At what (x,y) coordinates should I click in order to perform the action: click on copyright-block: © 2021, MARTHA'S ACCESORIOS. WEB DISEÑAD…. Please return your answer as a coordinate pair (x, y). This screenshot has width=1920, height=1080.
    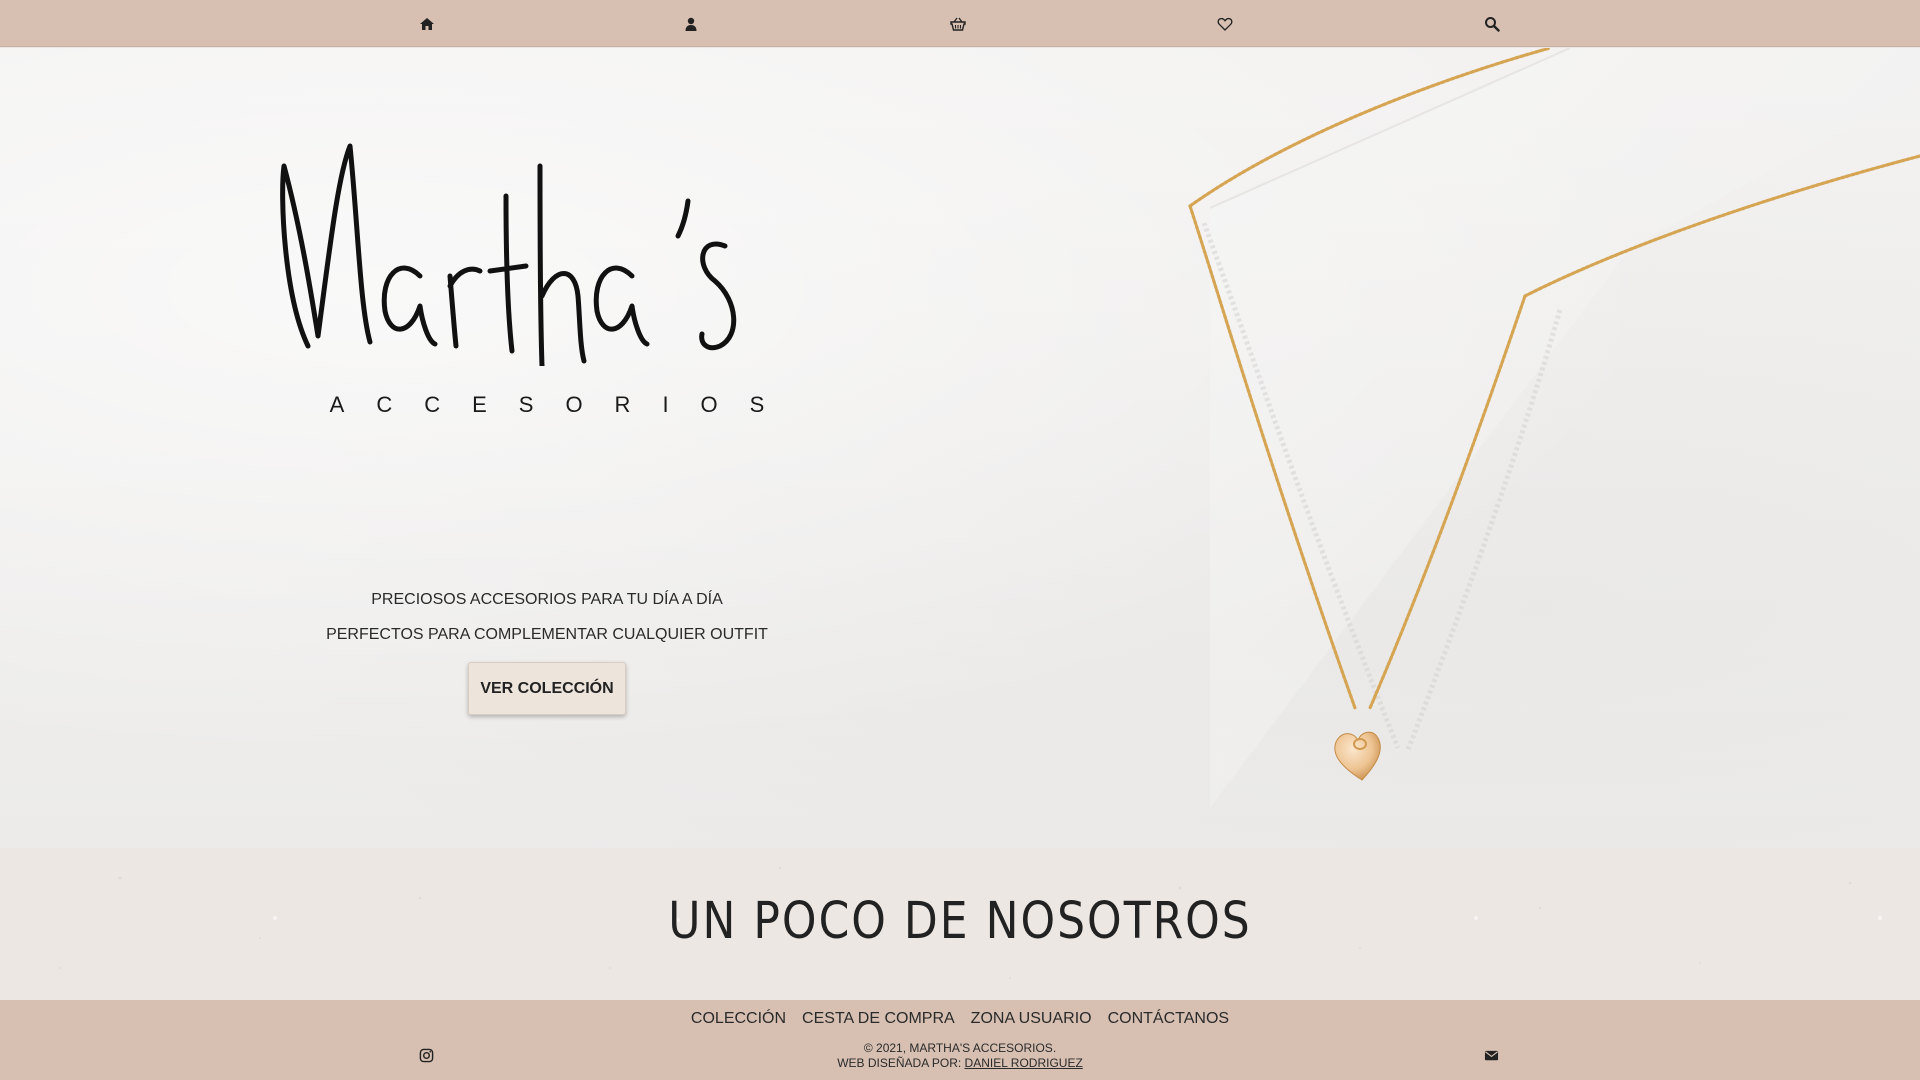
    Looking at the image, I should click on (960, 1056).